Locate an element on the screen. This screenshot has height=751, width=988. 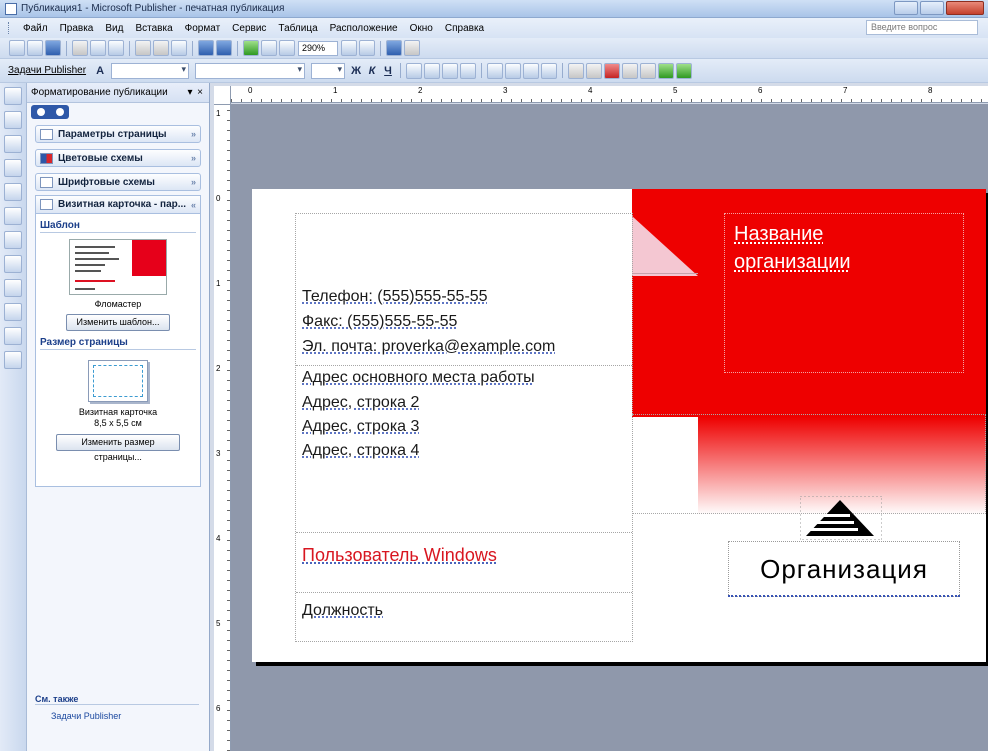
select-objects-icon is located at coordinates (13, 96).